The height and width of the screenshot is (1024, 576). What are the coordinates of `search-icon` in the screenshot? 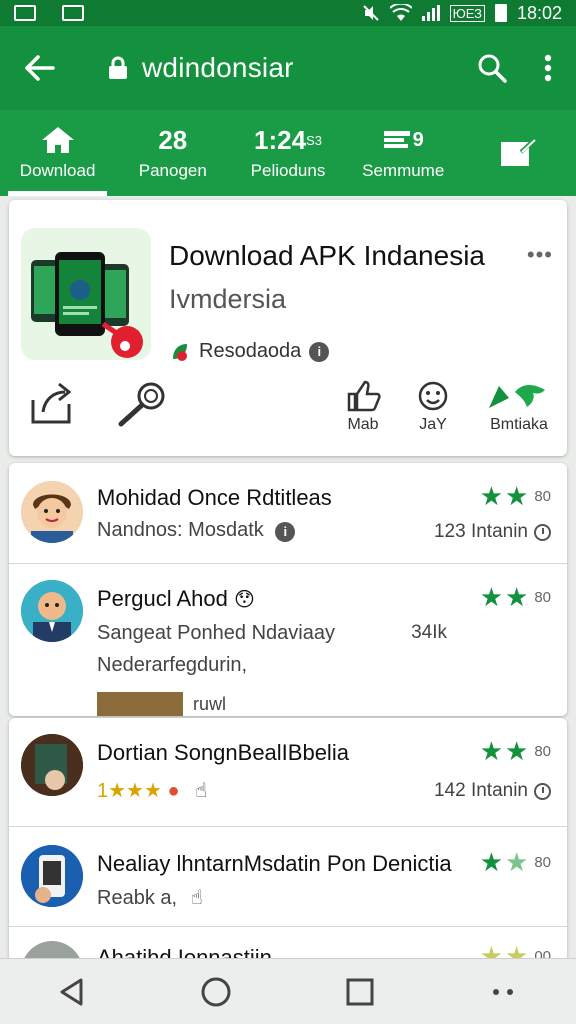 It's located at (492, 68).